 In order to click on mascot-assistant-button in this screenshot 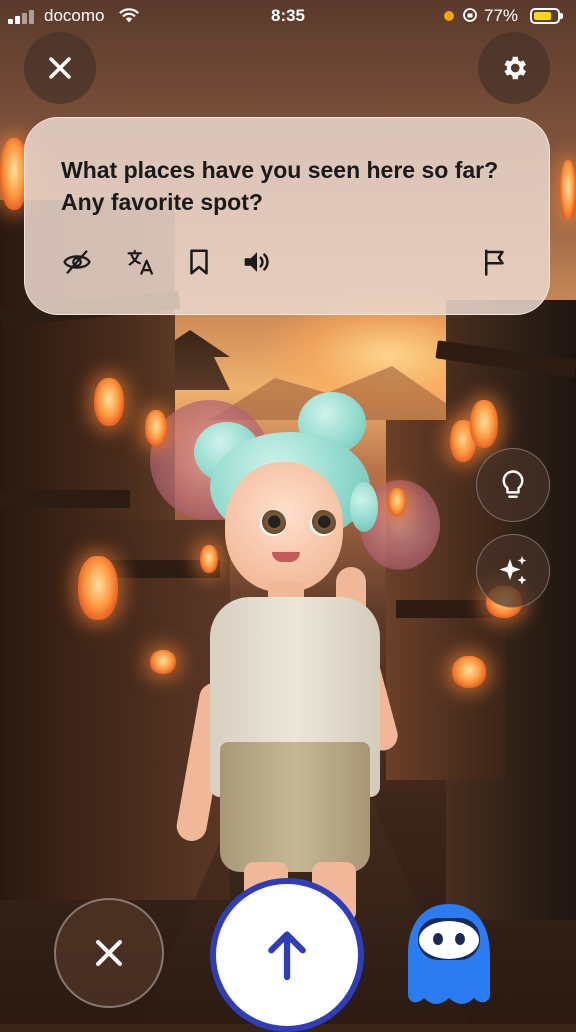, I will do `click(449, 953)`.